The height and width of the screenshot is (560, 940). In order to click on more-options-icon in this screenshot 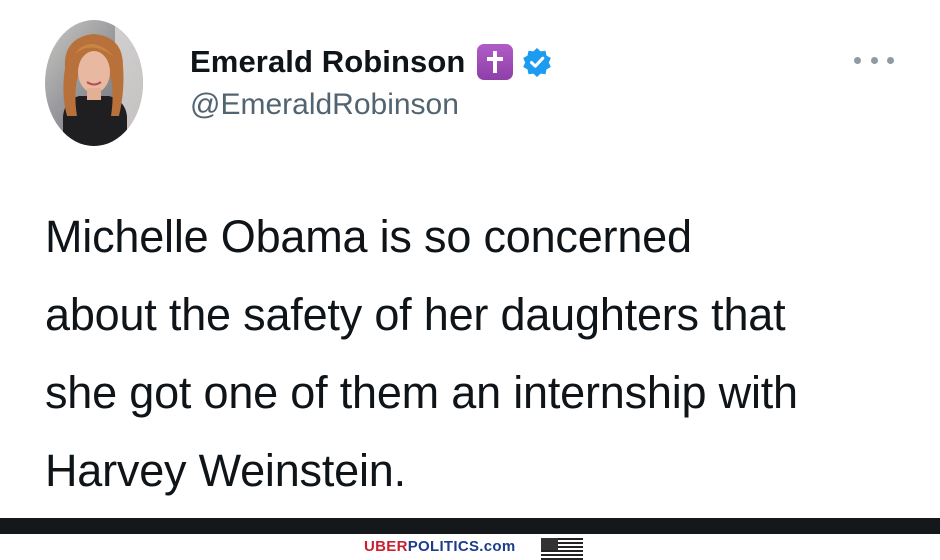, I will do `click(874, 60)`.